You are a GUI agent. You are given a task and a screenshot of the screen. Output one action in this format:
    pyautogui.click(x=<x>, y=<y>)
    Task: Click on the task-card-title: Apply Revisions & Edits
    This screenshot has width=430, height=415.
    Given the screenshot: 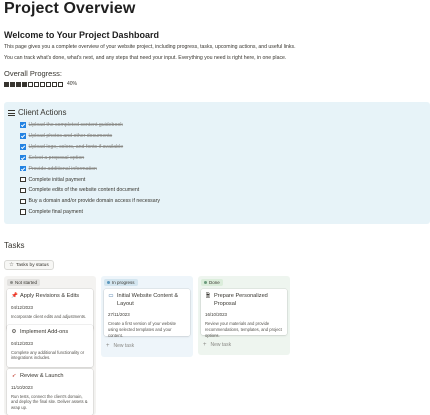 What is the action you would take?
    pyautogui.click(x=50, y=296)
    